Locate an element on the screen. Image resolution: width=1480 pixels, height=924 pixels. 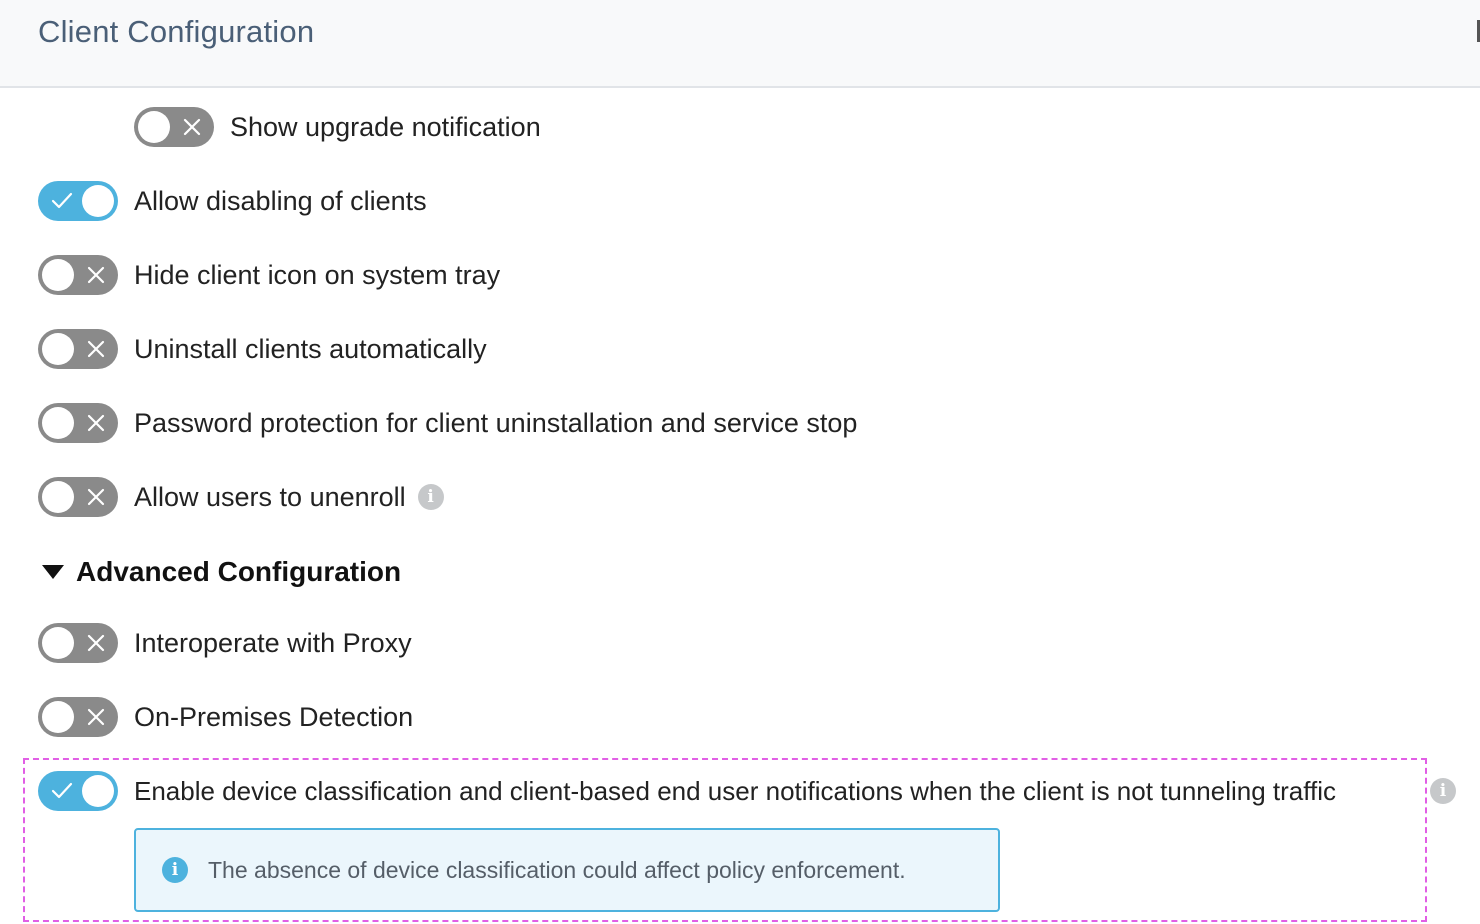
setting-hide-client-icon: Hide client icon on system tray is located at coordinates (269, 275).